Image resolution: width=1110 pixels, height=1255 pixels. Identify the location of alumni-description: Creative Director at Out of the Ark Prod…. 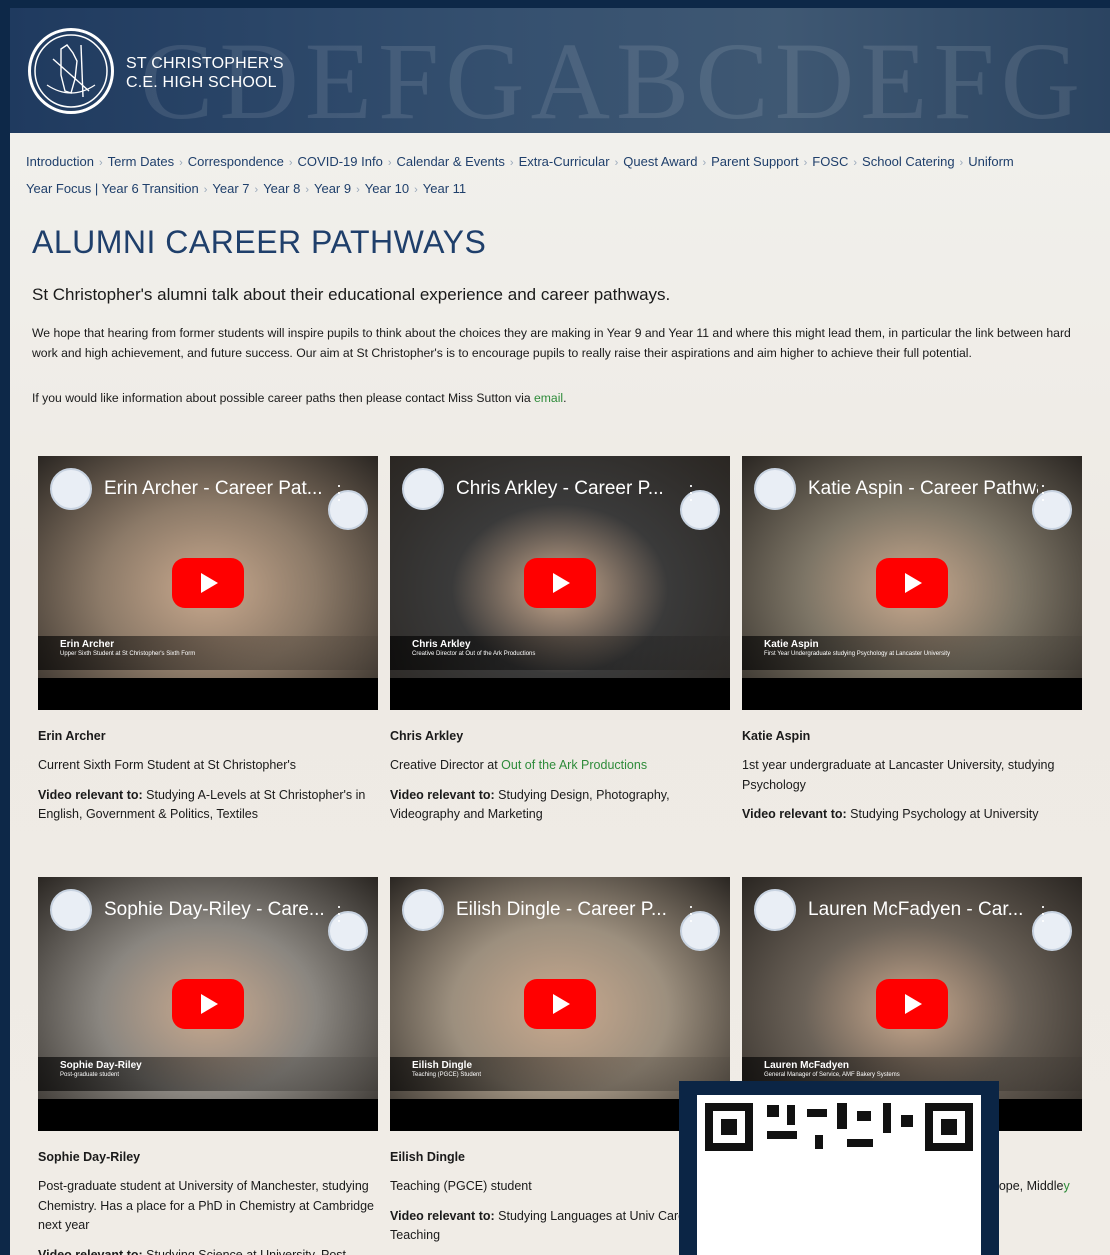
(560, 766).